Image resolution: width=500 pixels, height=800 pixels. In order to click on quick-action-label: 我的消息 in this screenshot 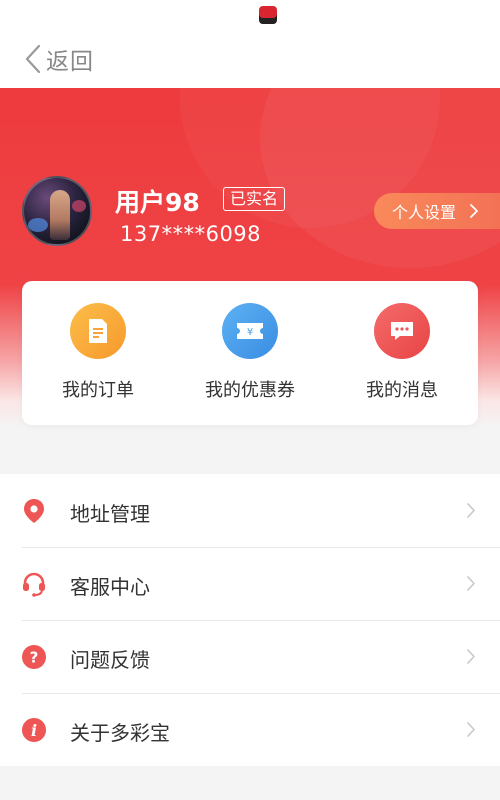, I will do `click(402, 390)`.